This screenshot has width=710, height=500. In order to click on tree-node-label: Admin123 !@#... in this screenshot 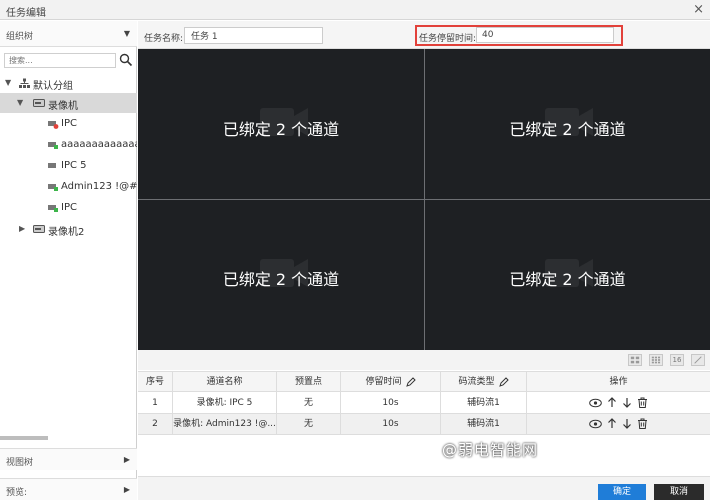, I will do `click(99, 186)`.